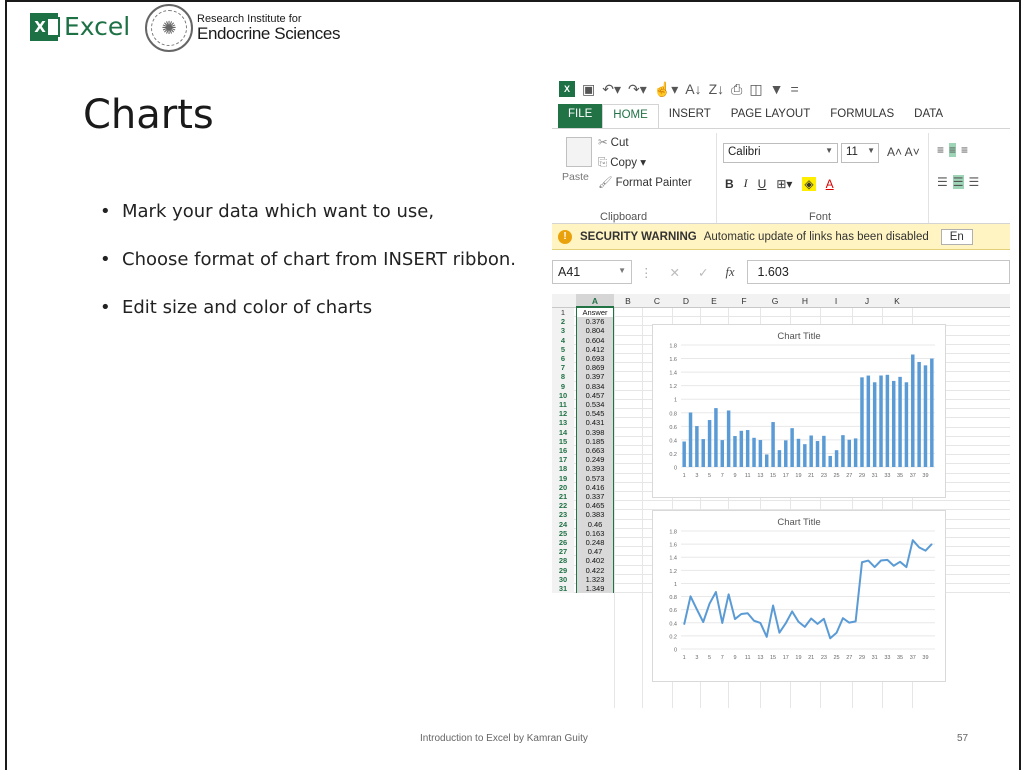 This screenshot has width=1021, height=770. Describe the element at coordinates (595, 506) in the screenshot. I see `cell-a: 0.465` at that location.